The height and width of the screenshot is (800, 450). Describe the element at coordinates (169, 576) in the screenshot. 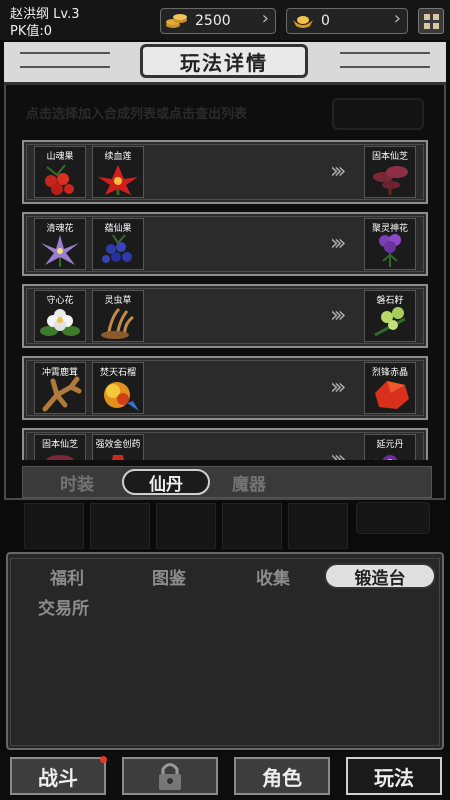

I see `tab-codex: 图鉴` at that location.